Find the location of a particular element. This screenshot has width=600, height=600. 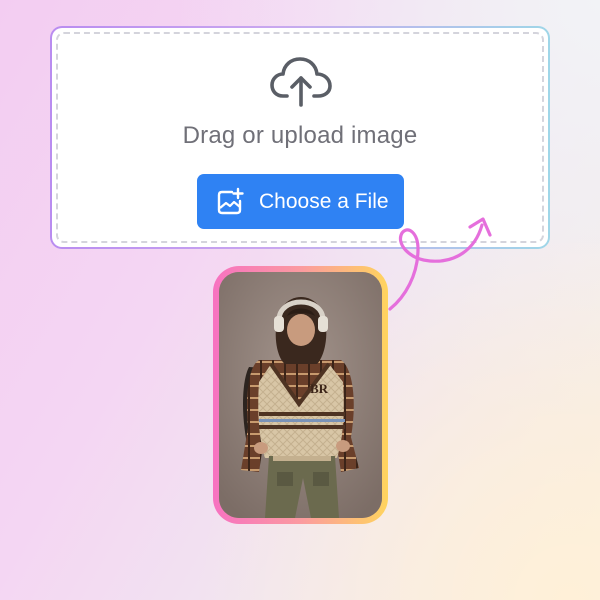

uploaded-photo: BR is located at coordinates (300, 395).